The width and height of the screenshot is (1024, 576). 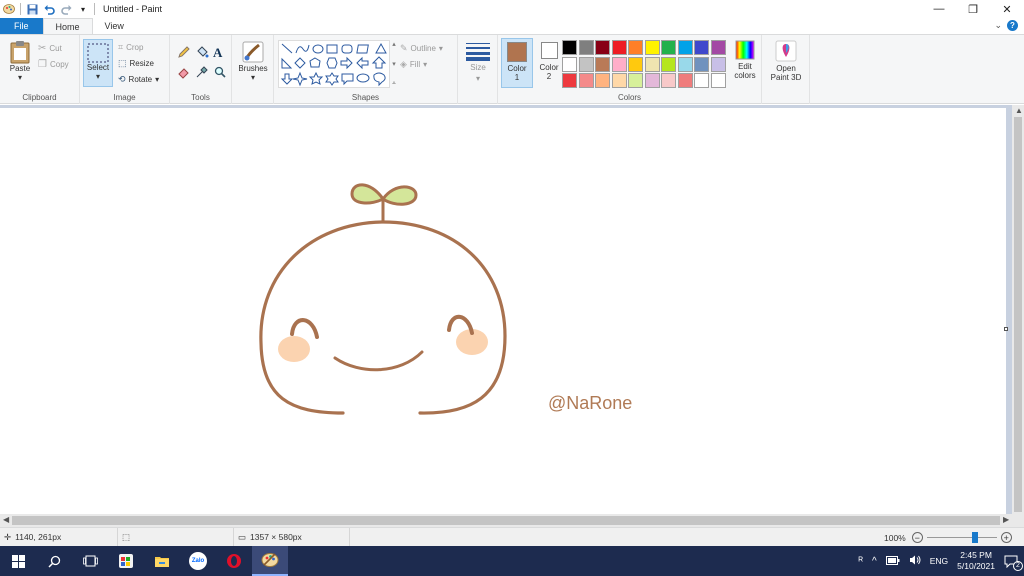 What do you see at coordinates (114, 26) in the screenshot?
I see `tab-view: View` at bounding box center [114, 26].